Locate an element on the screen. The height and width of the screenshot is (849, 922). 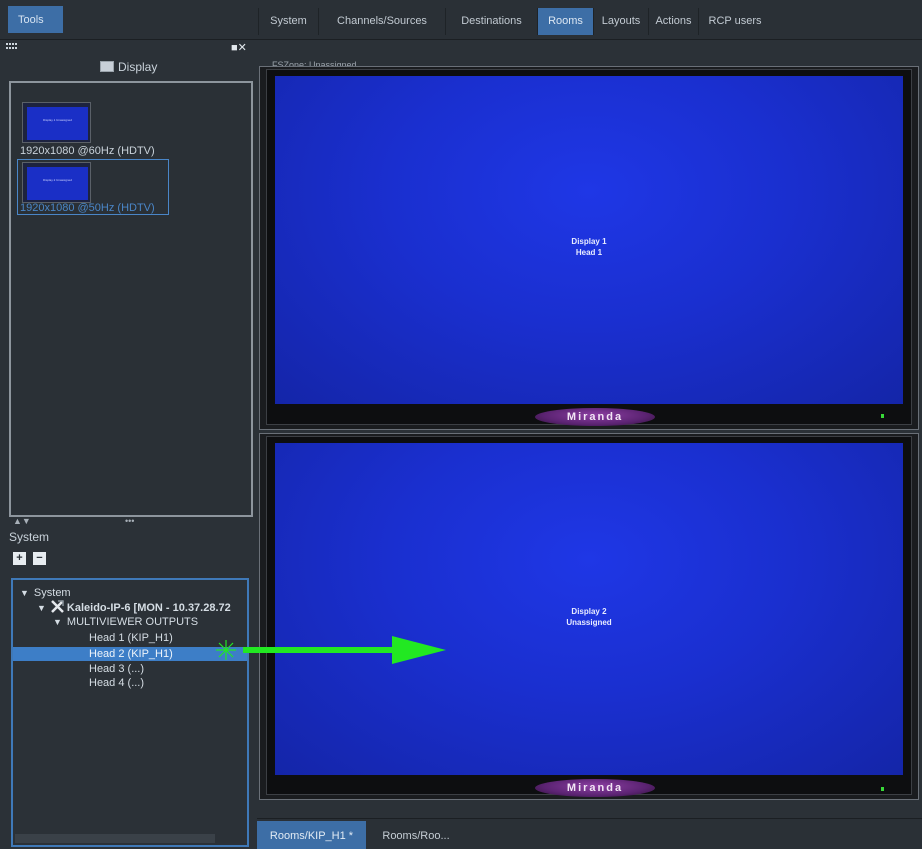
monitor-icon is located at coordinates (107, 66).